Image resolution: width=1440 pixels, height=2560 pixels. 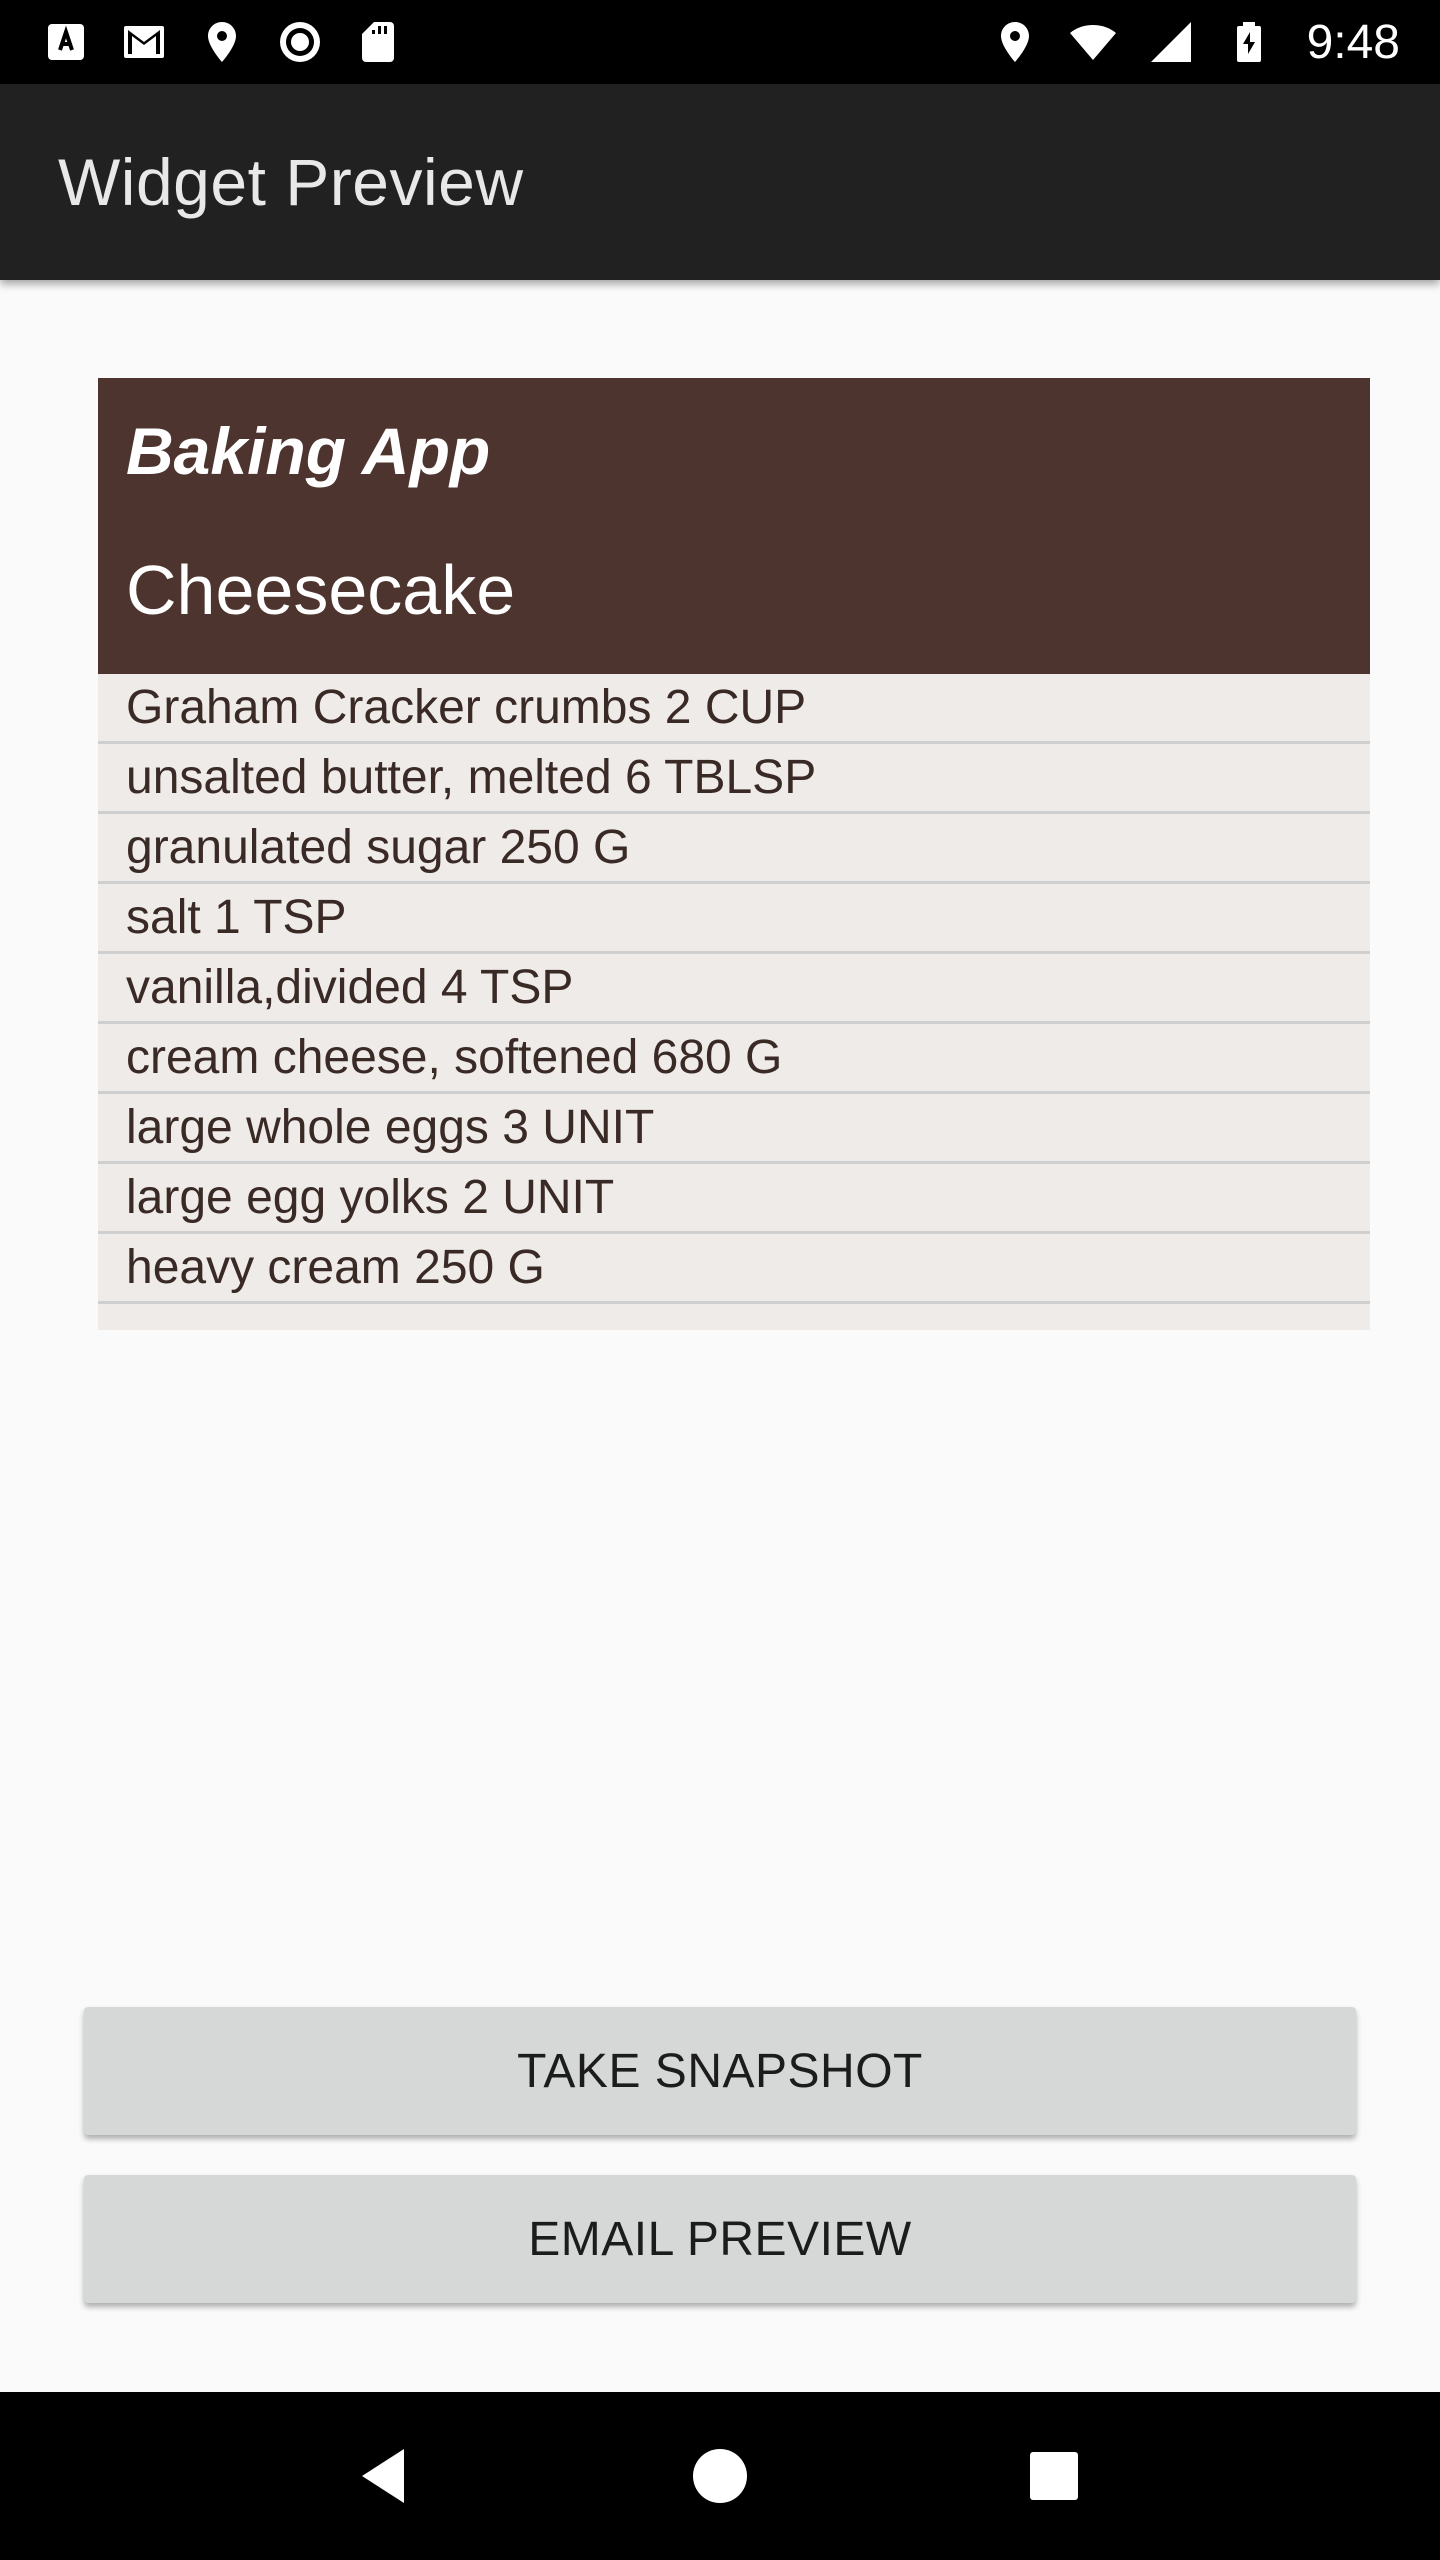 I want to click on battery-charging-icon, so click(x=1249, y=42).